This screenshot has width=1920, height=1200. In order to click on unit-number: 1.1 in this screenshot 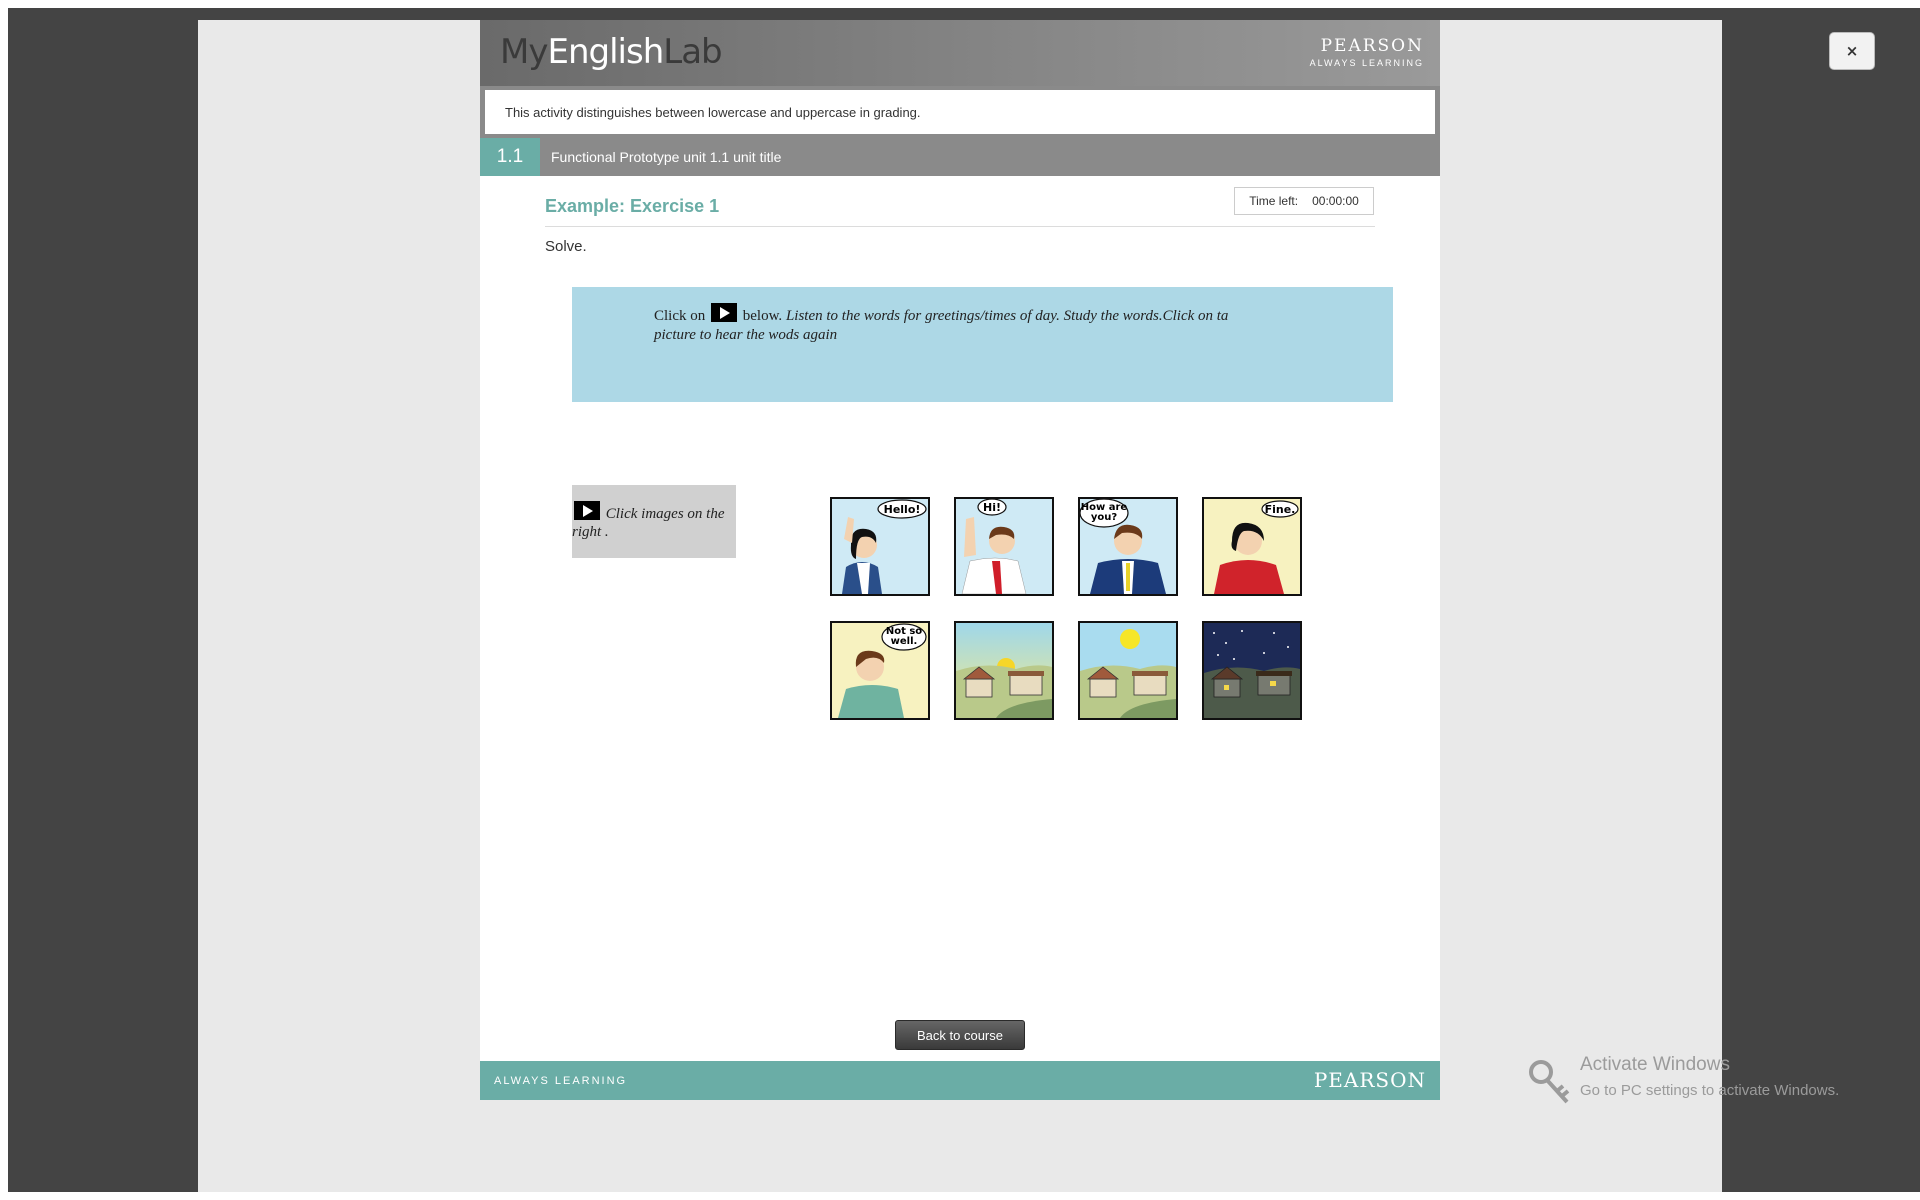, I will do `click(510, 157)`.